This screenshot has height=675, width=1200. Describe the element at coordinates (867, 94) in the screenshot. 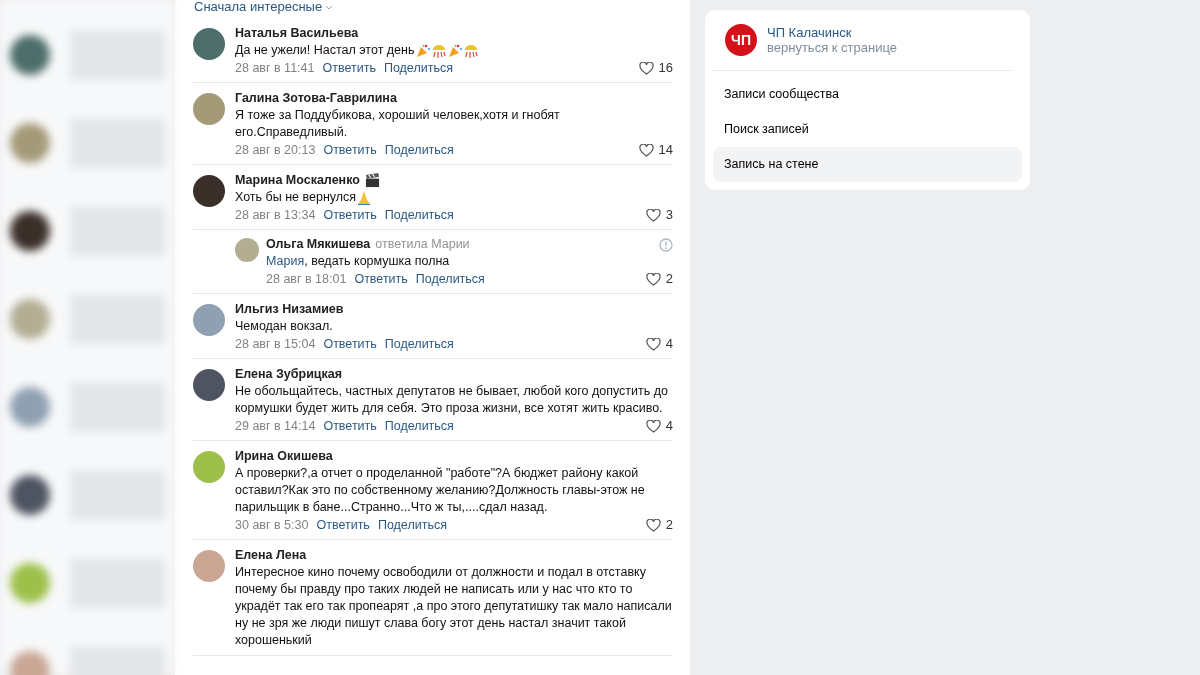

I see `menu-item: Записи сообщества` at that location.